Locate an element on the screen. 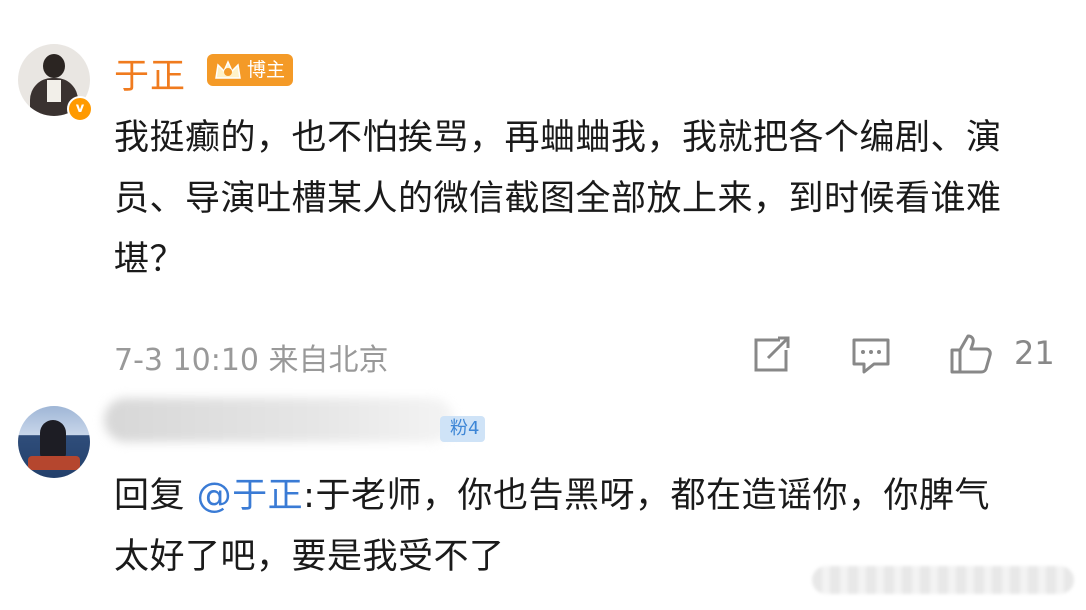 Image resolution: width=1086 pixels, height=610 pixels. verified-badge-icon: v is located at coordinates (80, 109).